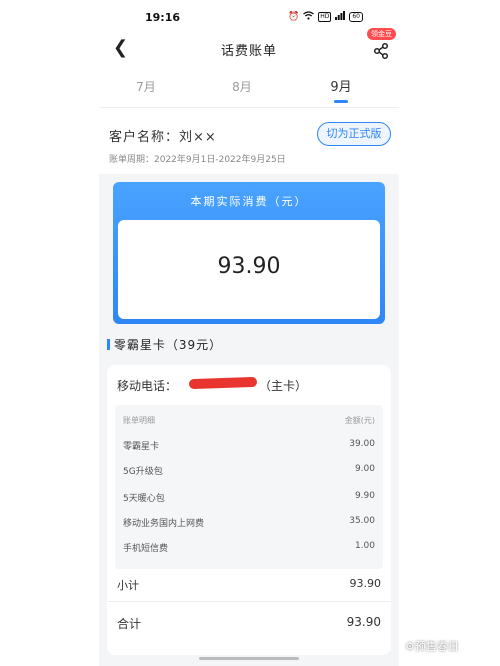 The width and height of the screenshot is (500, 666). Describe the element at coordinates (364, 469) in the screenshot. I see `row-amount: 9.00` at that location.